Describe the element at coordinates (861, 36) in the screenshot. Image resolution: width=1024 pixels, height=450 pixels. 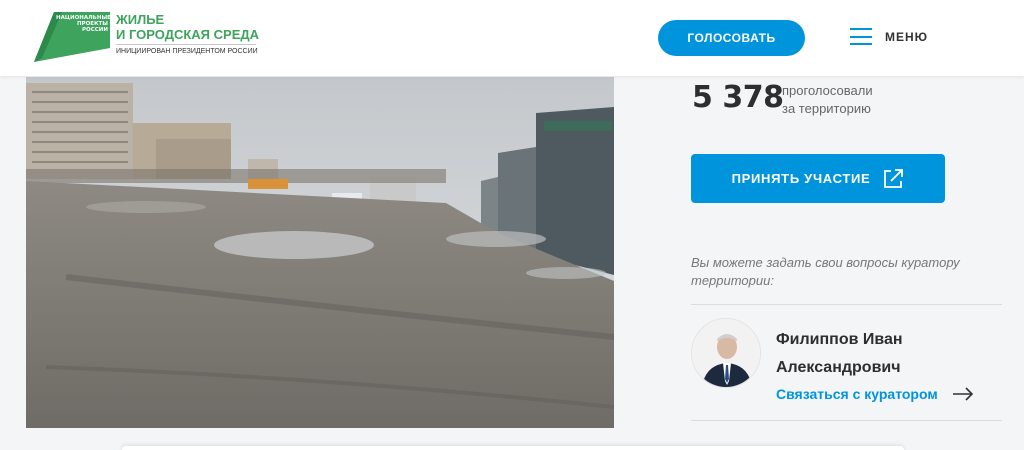
I see `hamburger-menu-icon` at that location.